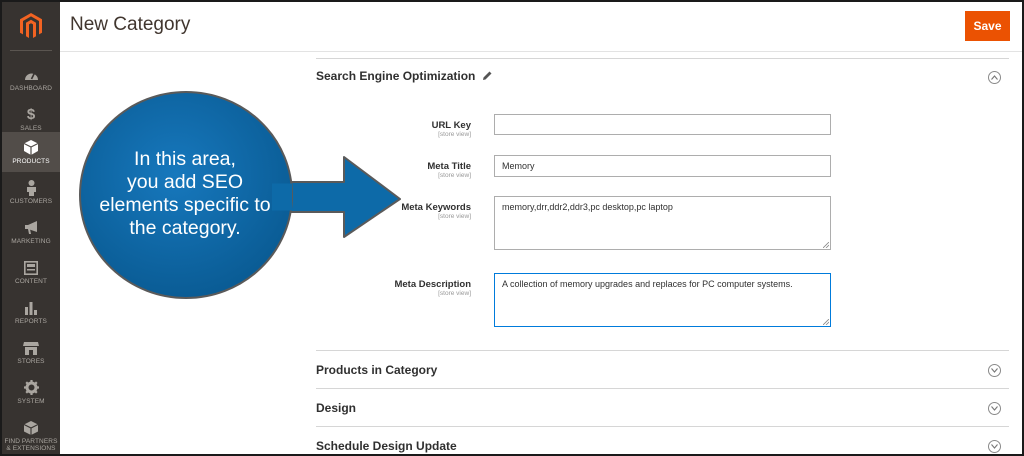 The width and height of the screenshot is (1024, 456). I want to click on sidebar-item-label: PRODUCTS, so click(31, 161).